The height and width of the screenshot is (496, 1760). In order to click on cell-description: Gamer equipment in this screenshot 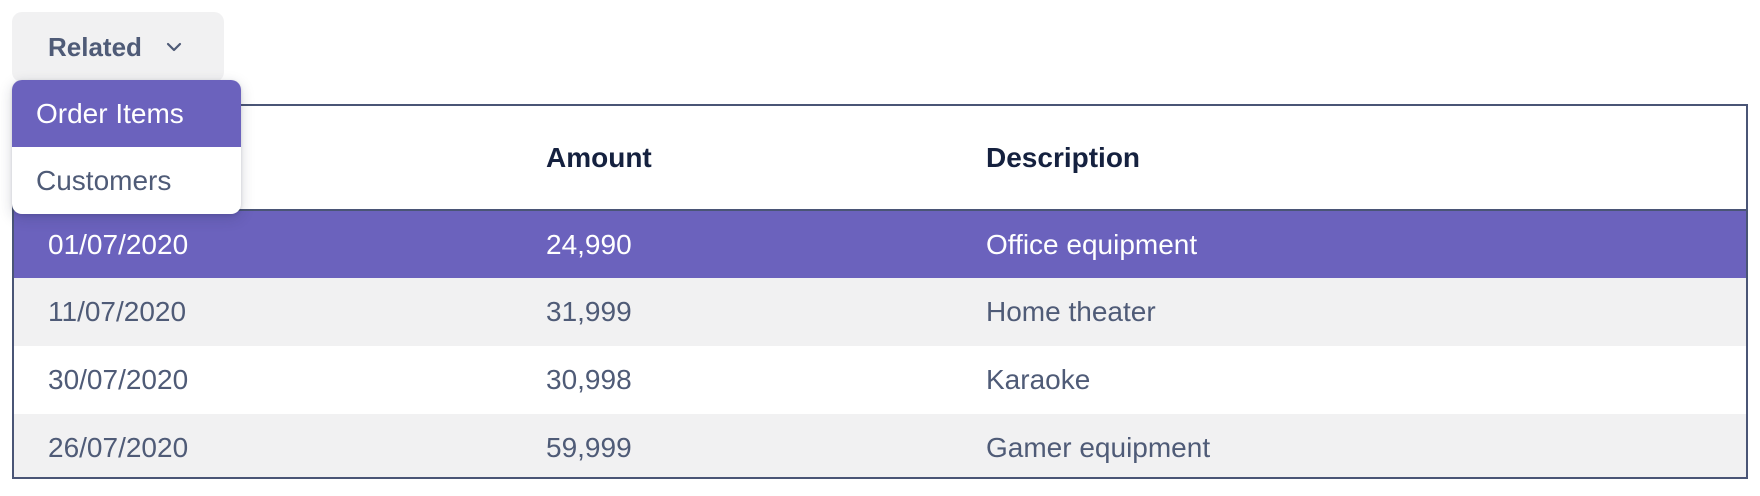, I will do `click(1098, 447)`.